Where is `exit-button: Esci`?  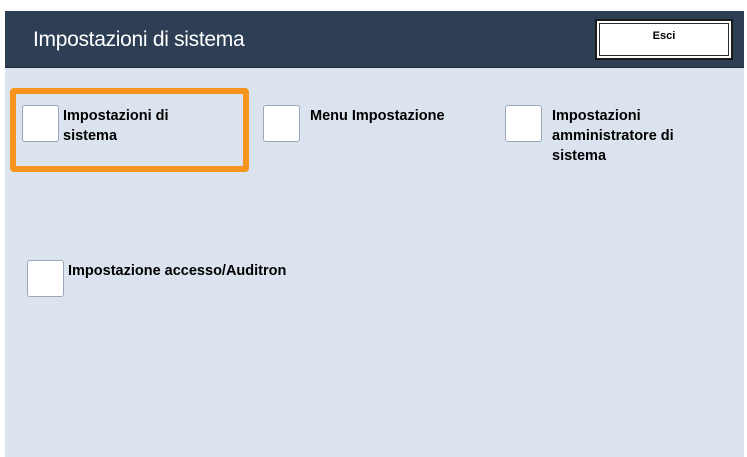 exit-button: Esci is located at coordinates (664, 39).